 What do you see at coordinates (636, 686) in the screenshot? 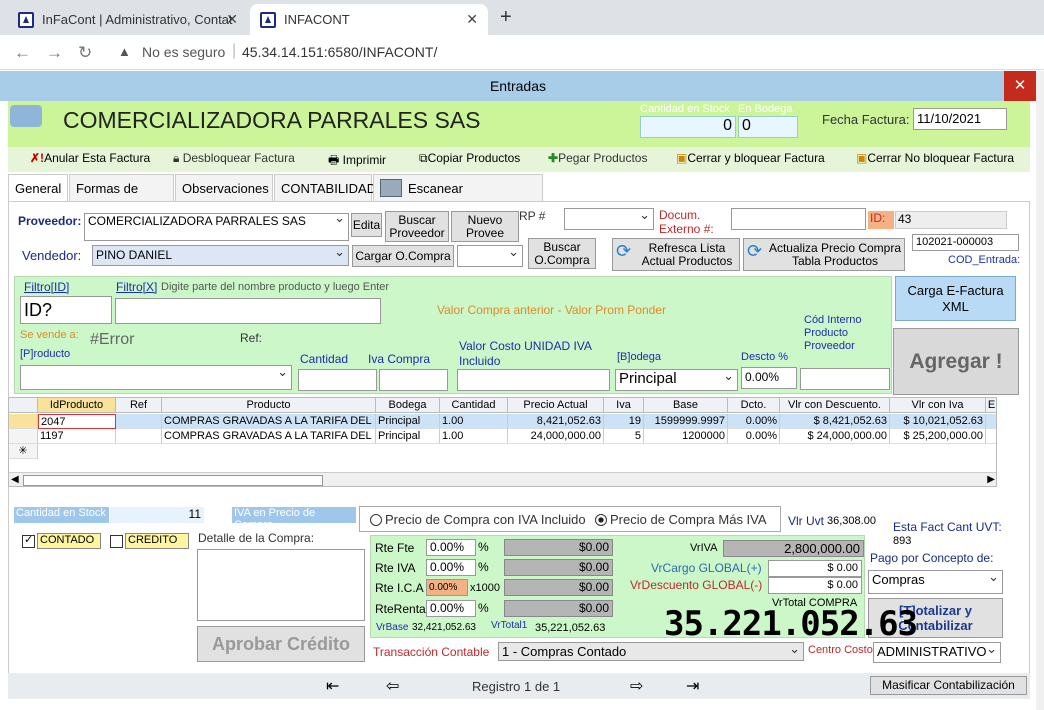
I see `next-record-icon: ⇨` at bounding box center [636, 686].